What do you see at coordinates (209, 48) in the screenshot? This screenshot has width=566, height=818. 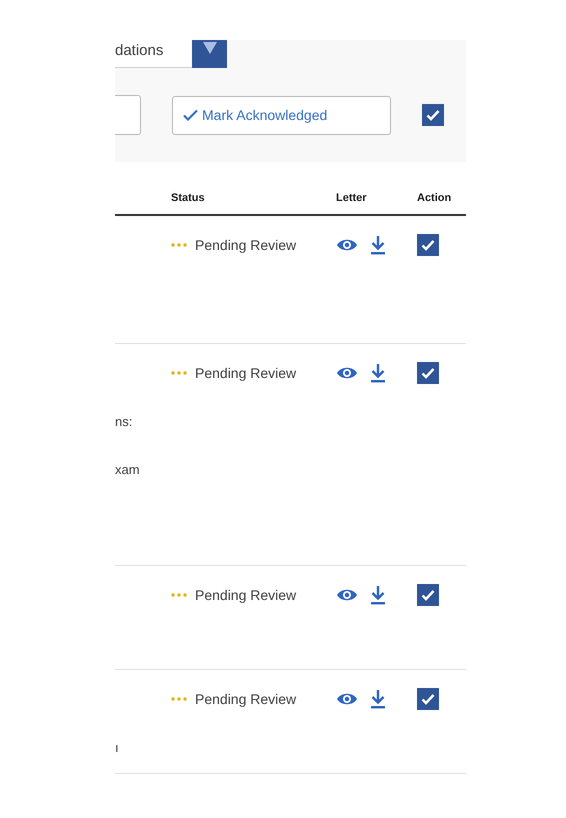 I see `caret-icon` at bounding box center [209, 48].